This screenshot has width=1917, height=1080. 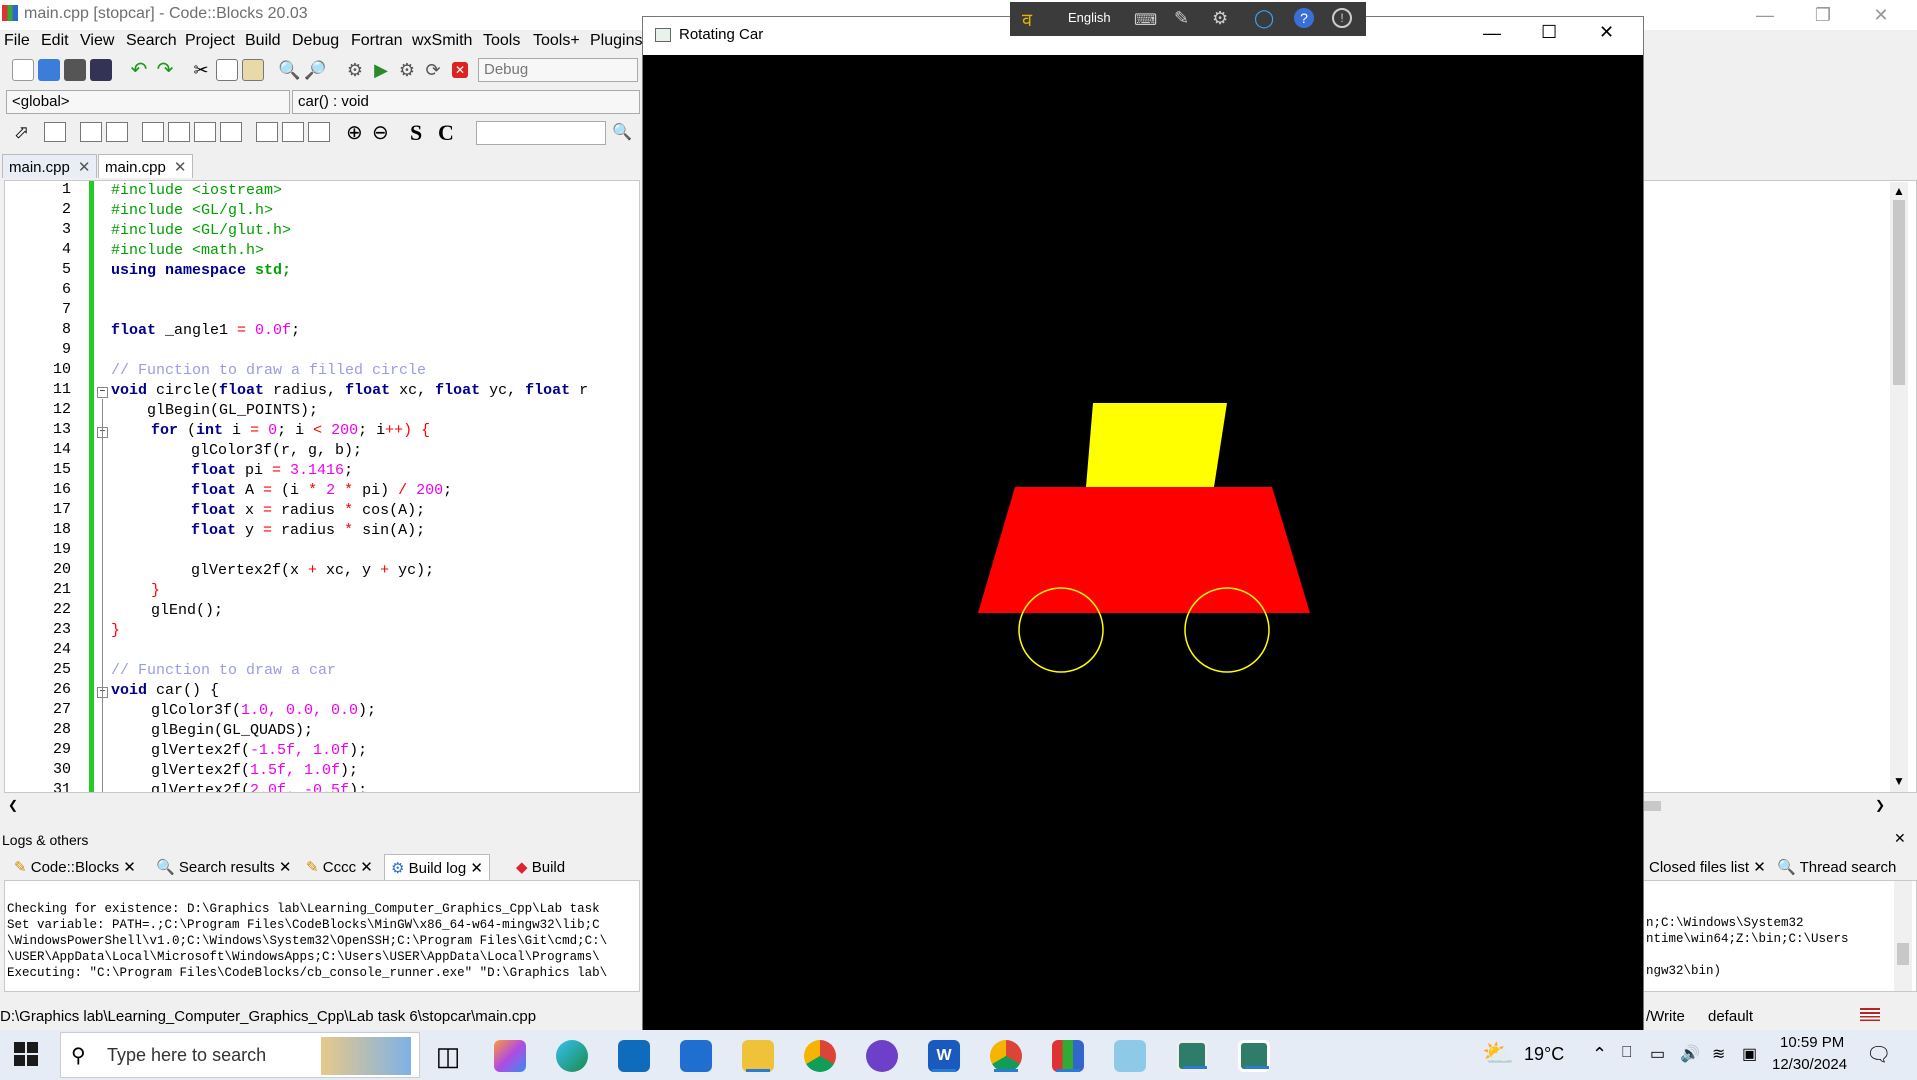 What do you see at coordinates (1599, 1054) in the screenshot?
I see `chevron-up-icon: ⌃` at bounding box center [1599, 1054].